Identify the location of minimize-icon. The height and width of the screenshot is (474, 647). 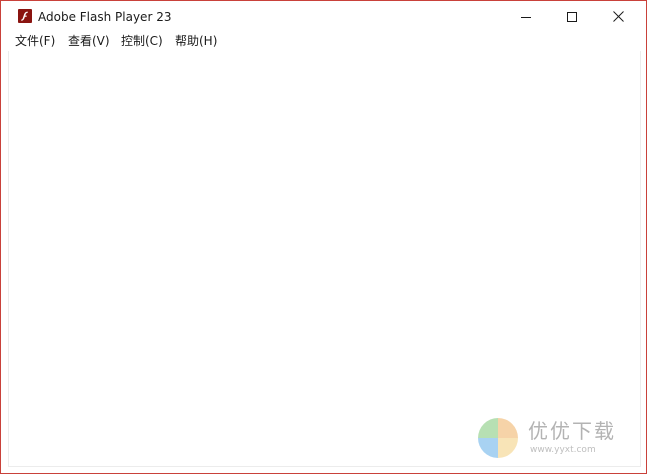
(526, 17).